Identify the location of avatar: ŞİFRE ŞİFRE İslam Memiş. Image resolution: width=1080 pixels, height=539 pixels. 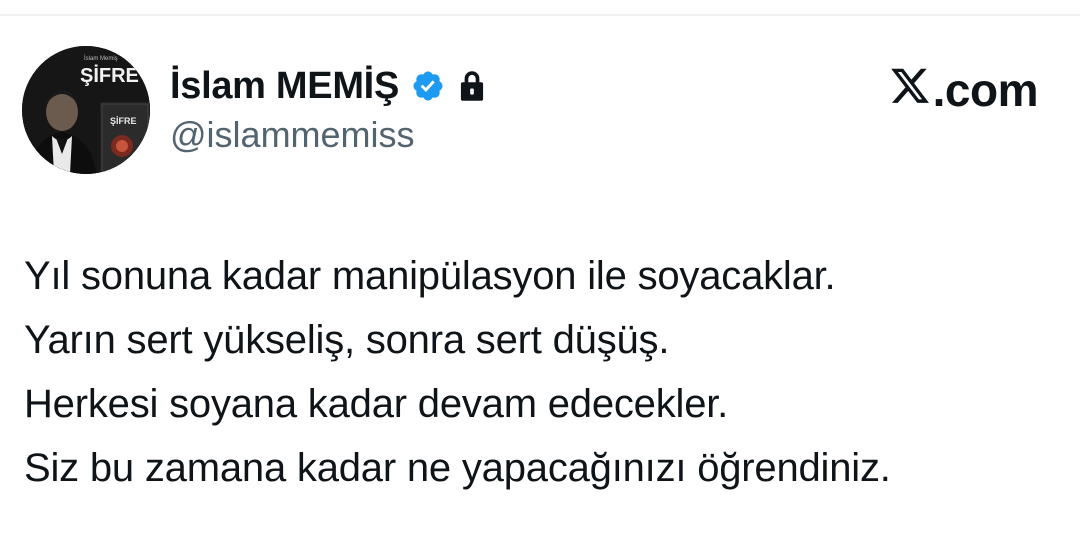
(86, 110).